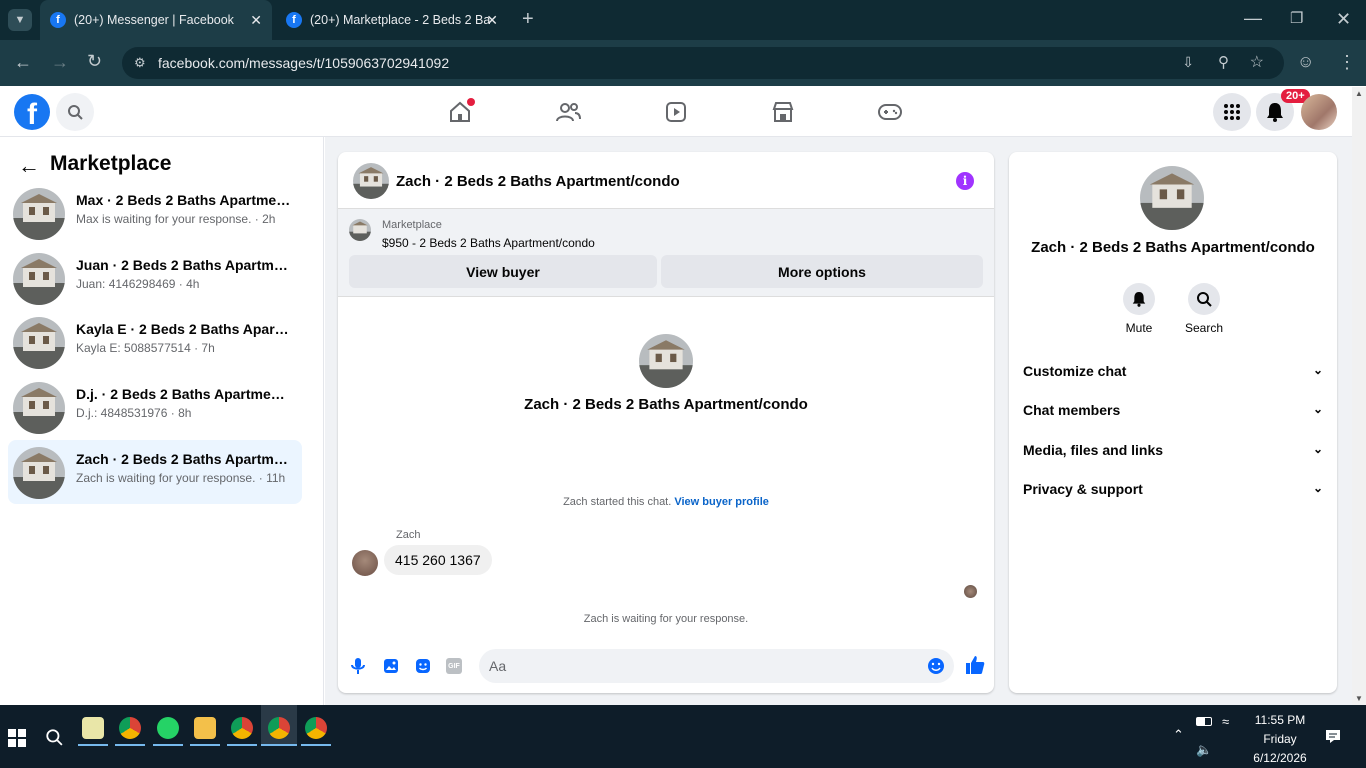 This screenshot has width=1366, height=768. What do you see at coordinates (936, 666) in the screenshot?
I see `emoji-icon` at bounding box center [936, 666].